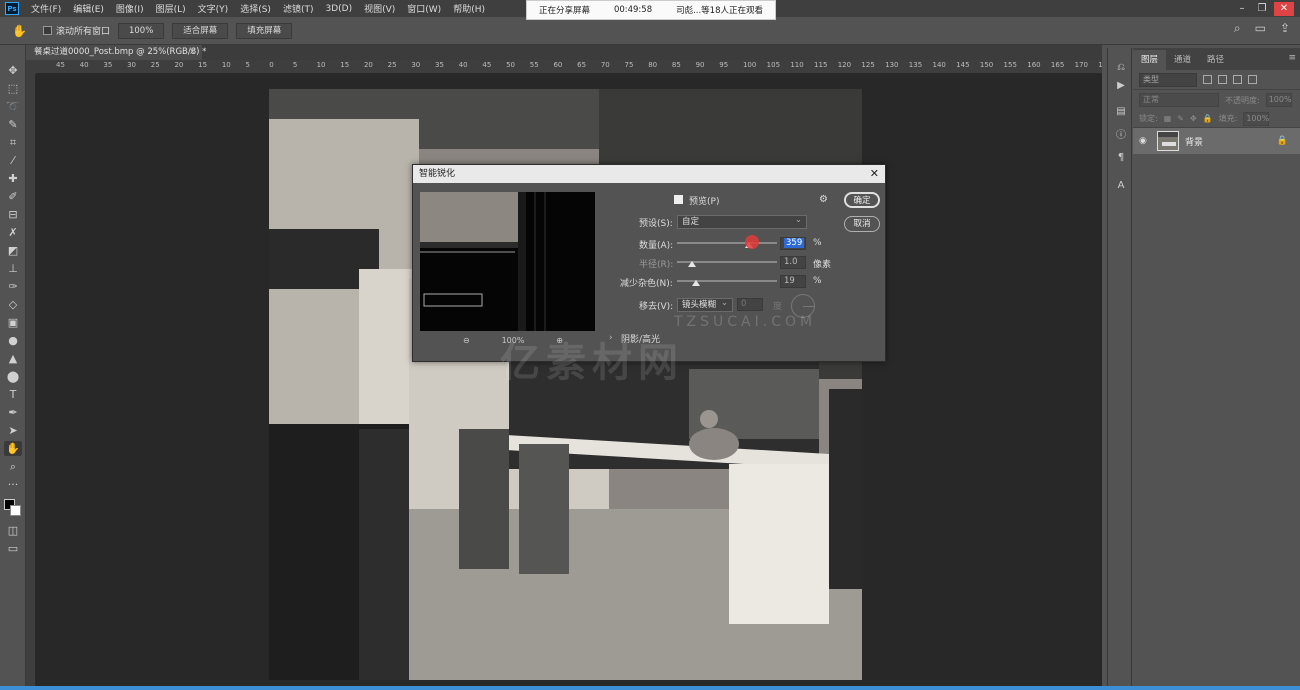  Describe the element at coordinates (862, 200) in the screenshot. I see `ok-button: 确定` at that location.